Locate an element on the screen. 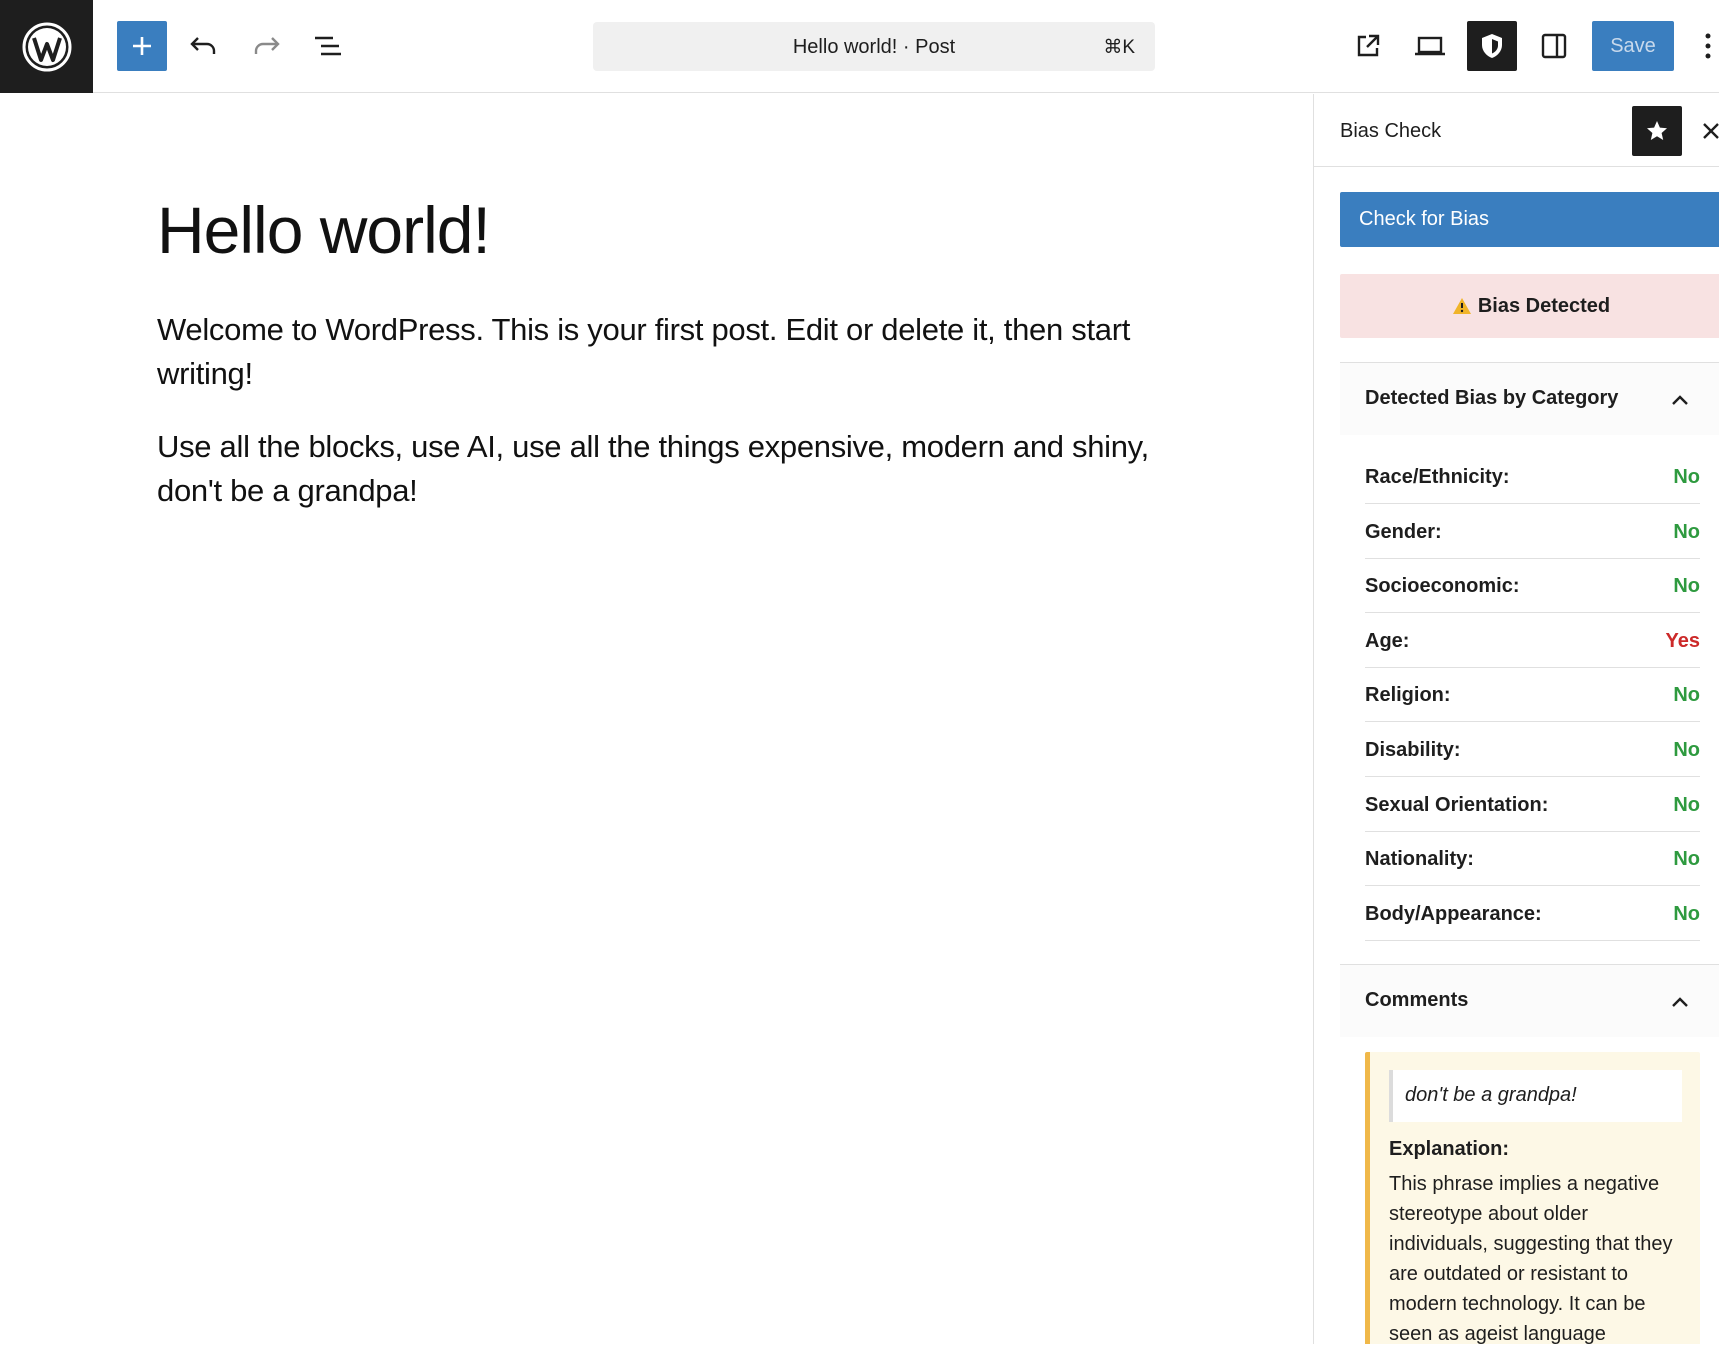 The height and width of the screenshot is (1350, 1719). close-icon is located at coordinates (1711, 131).